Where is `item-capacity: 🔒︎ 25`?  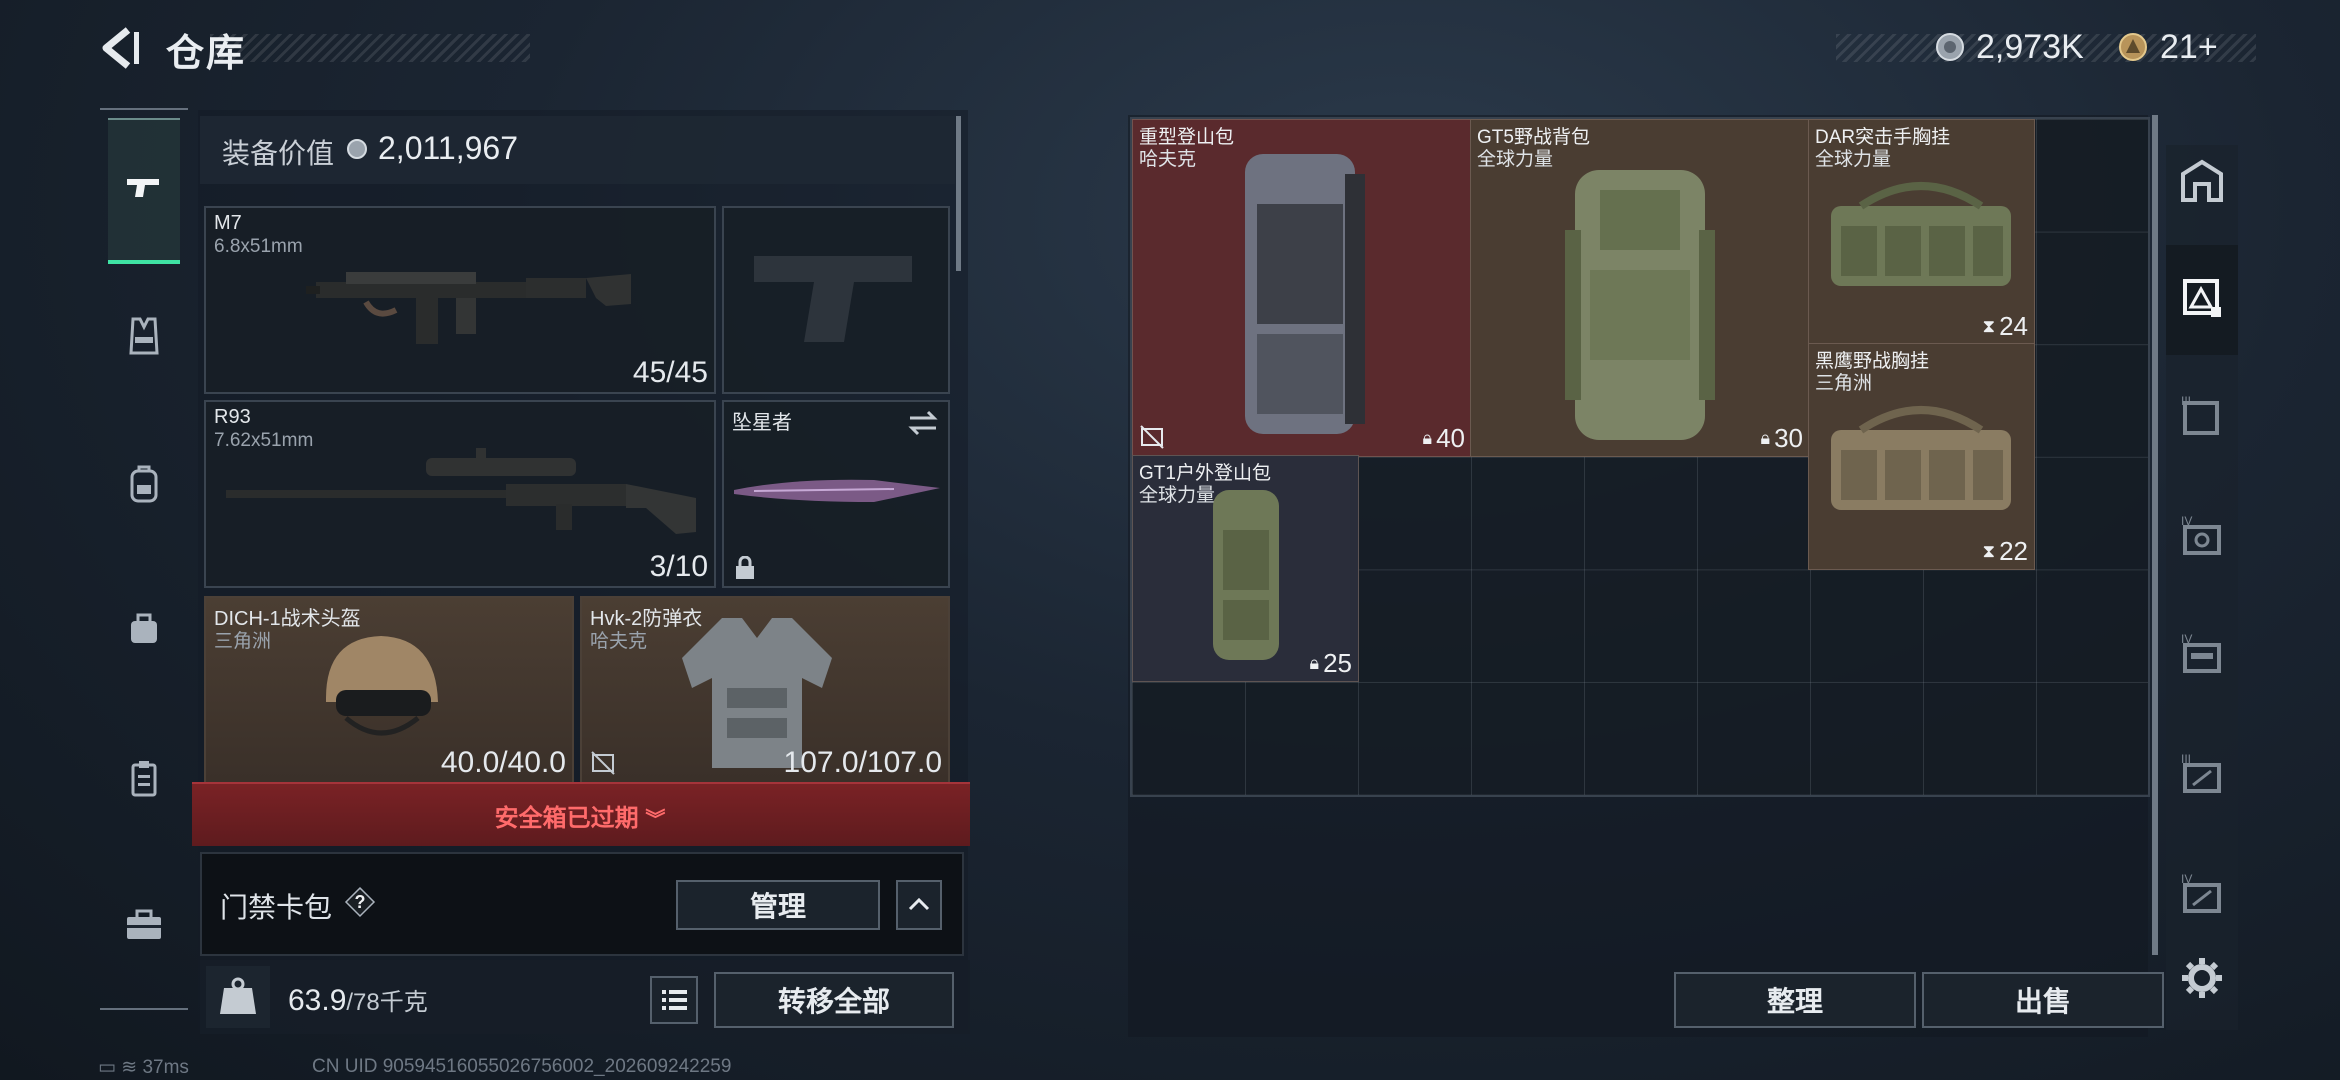
item-capacity: 🔒︎ 25 is located at coordinates (1331, 663).